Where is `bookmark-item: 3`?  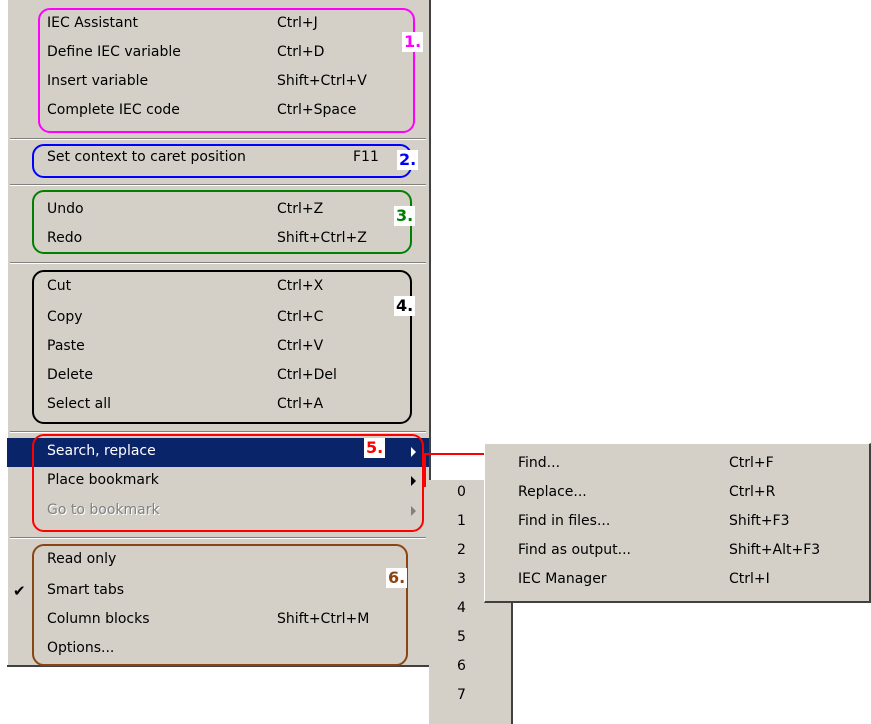 bookmark-item: 3 is located at coordinates (467, 579).